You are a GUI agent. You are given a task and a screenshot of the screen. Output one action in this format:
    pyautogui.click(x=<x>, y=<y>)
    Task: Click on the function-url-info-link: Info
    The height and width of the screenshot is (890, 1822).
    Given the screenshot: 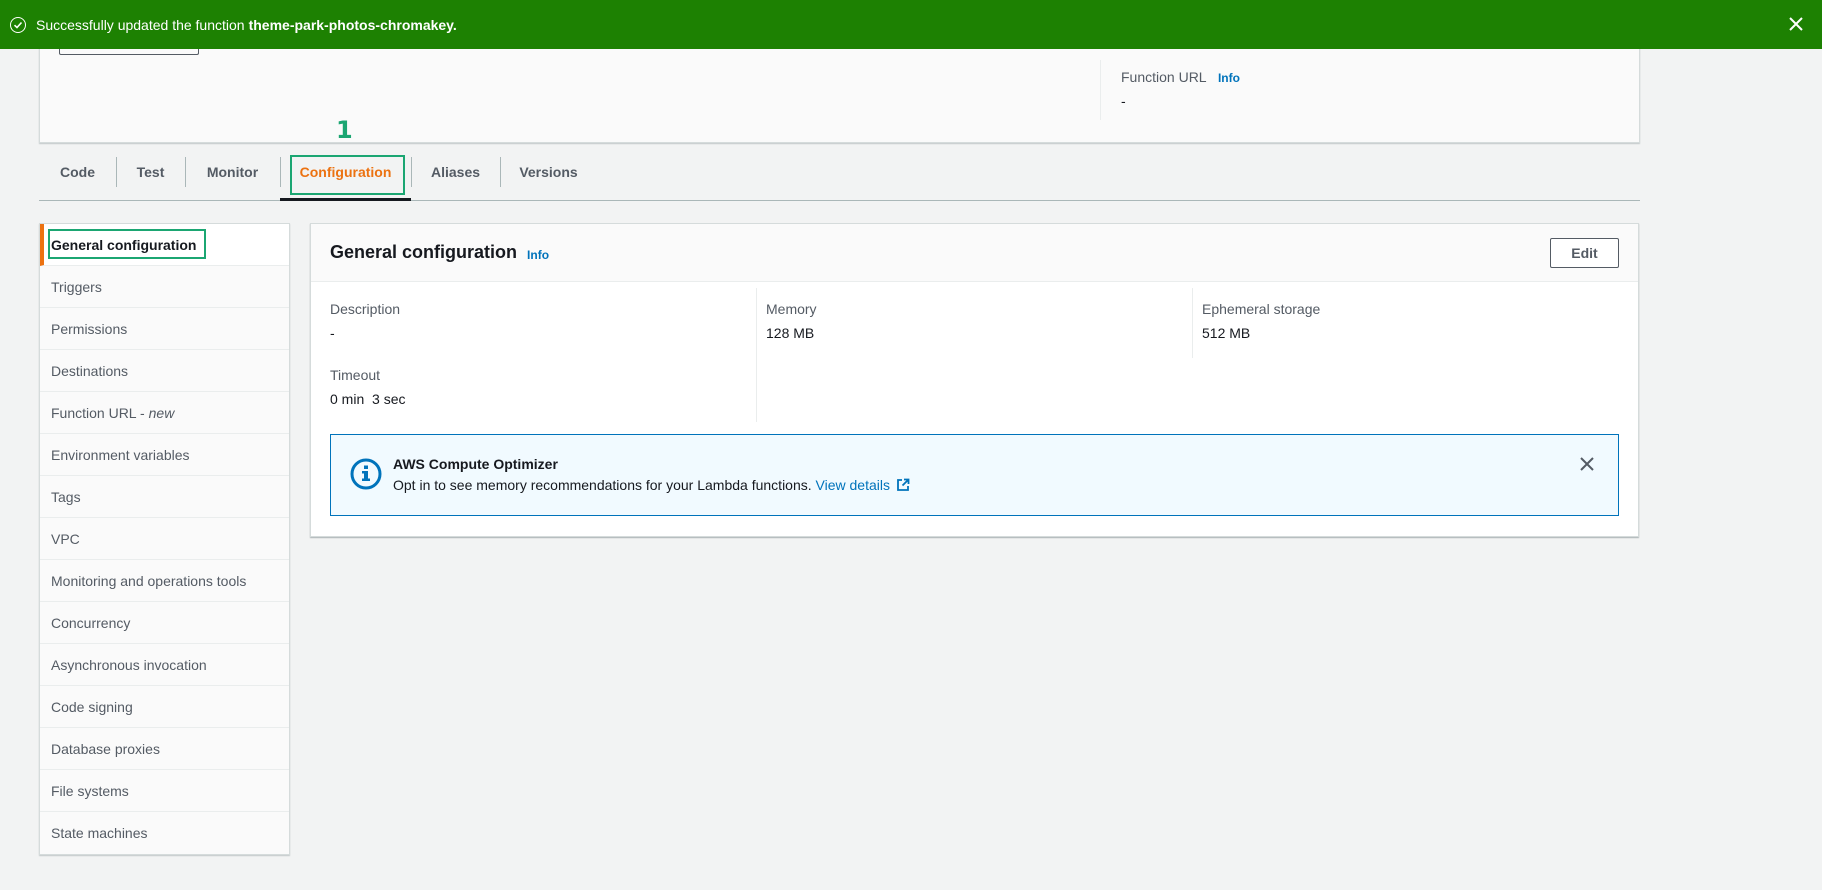 What is the action you would take?
    pyautogui.click(x=1229, y=78)
    